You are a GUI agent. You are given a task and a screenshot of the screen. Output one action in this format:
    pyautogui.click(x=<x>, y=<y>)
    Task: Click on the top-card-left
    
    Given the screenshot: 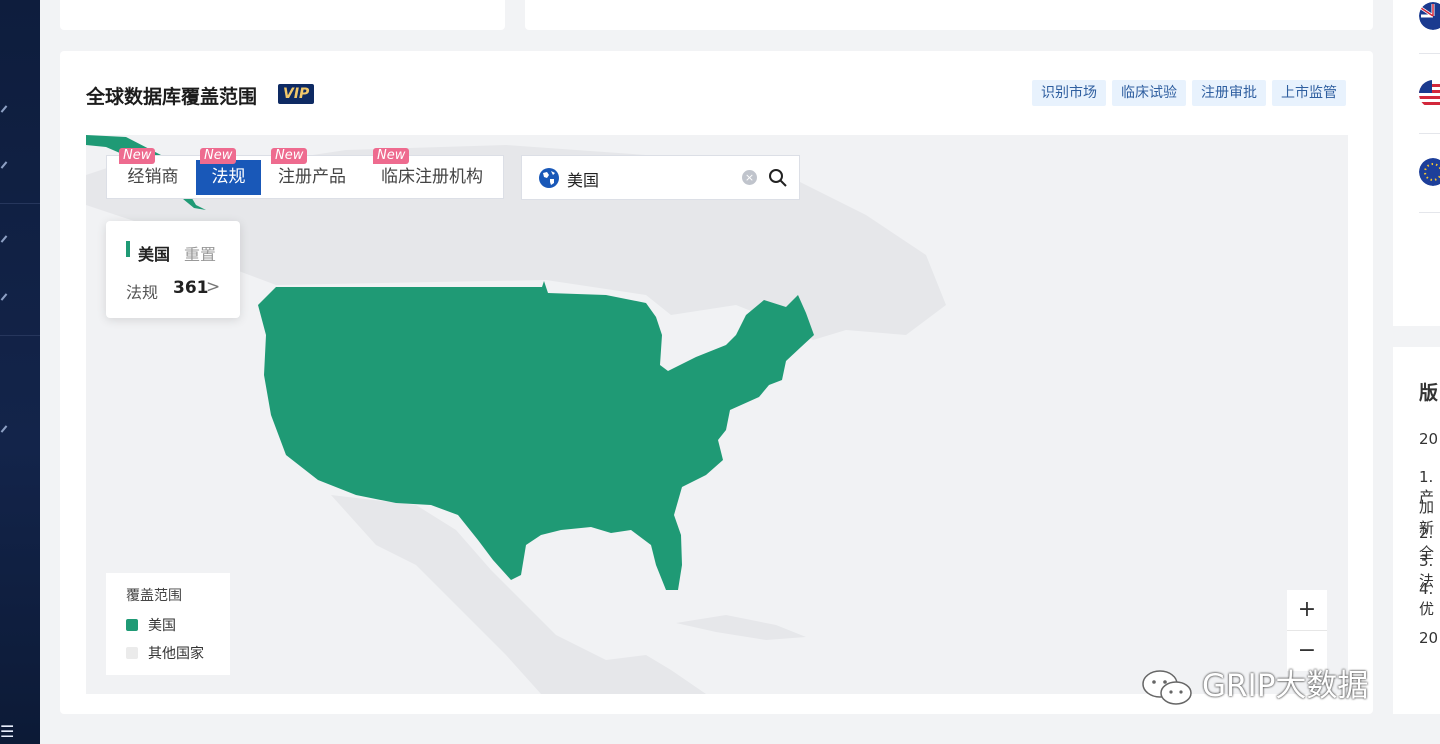 What is the action you would take?
    pyautogui.click(x=282, y=15)
    